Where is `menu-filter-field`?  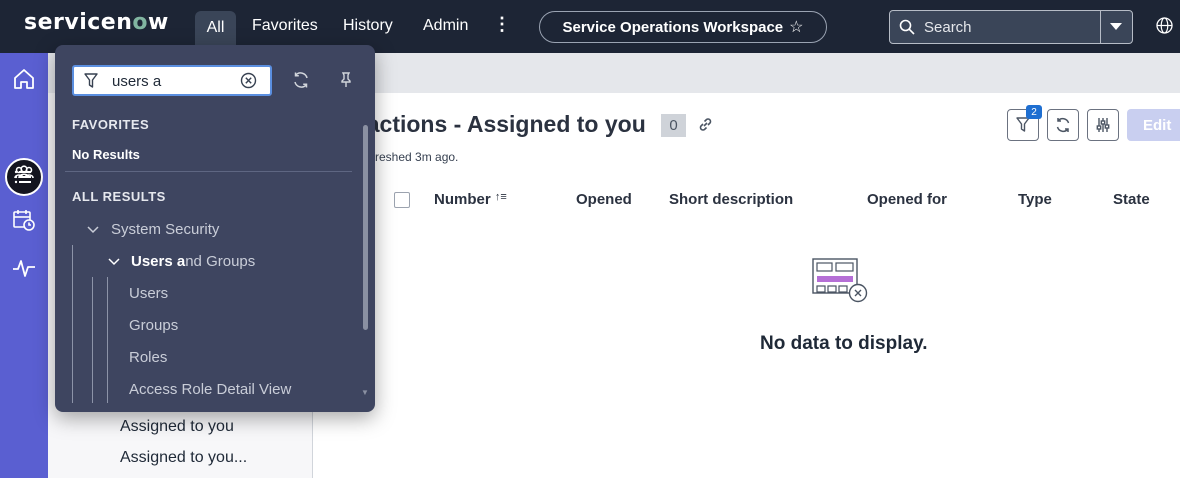
menu-filter-field is located at coordinates (172, 80).